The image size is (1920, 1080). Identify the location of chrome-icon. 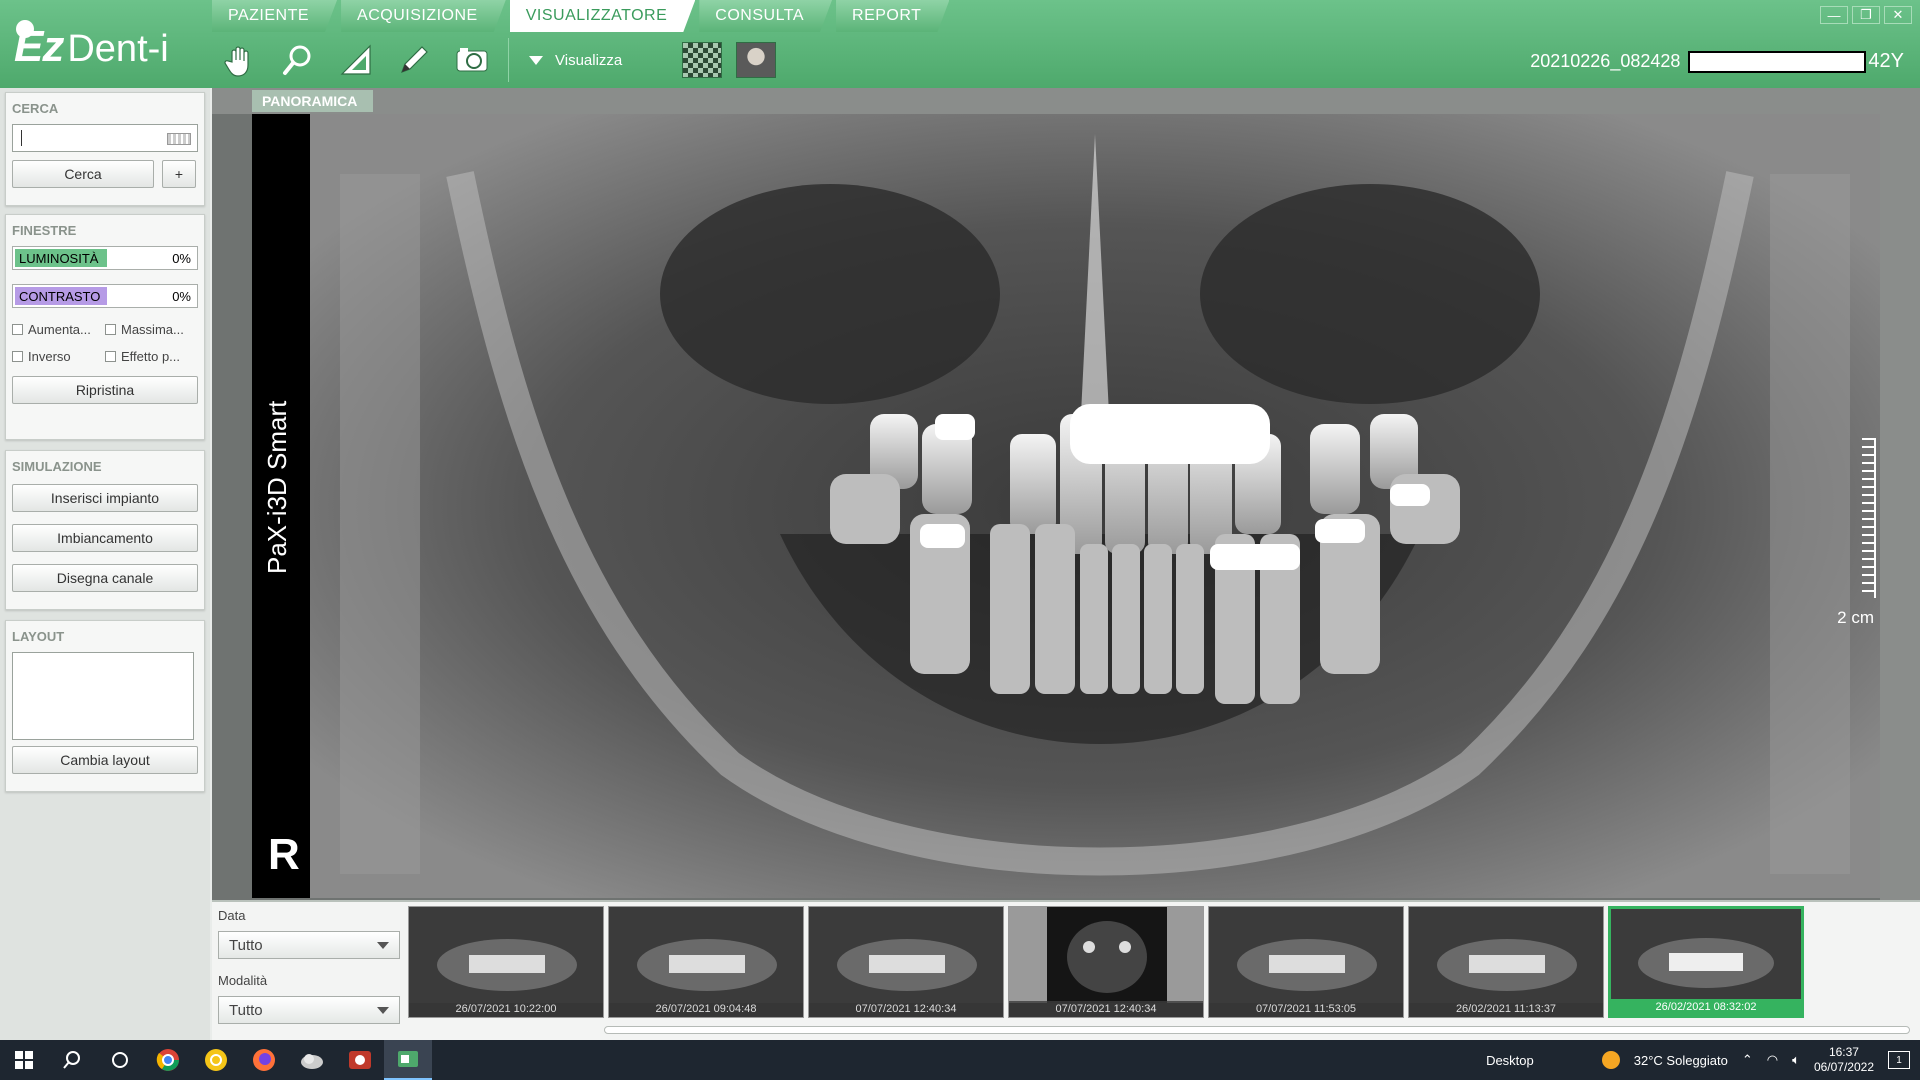
(168, 1060).